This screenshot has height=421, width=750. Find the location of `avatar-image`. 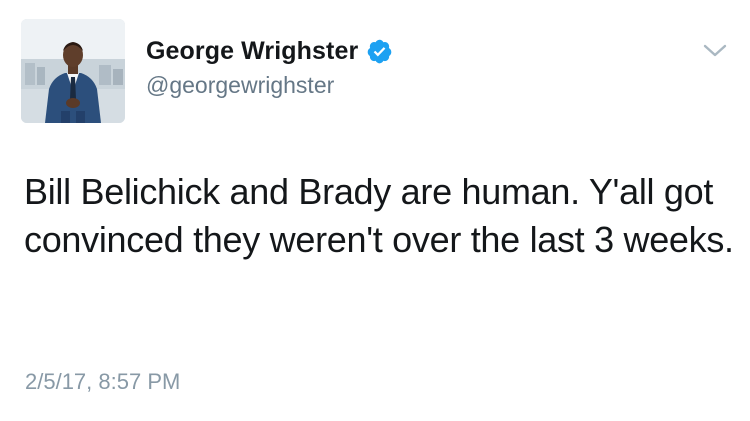

avatar-image is located at coordinates (73, 71).